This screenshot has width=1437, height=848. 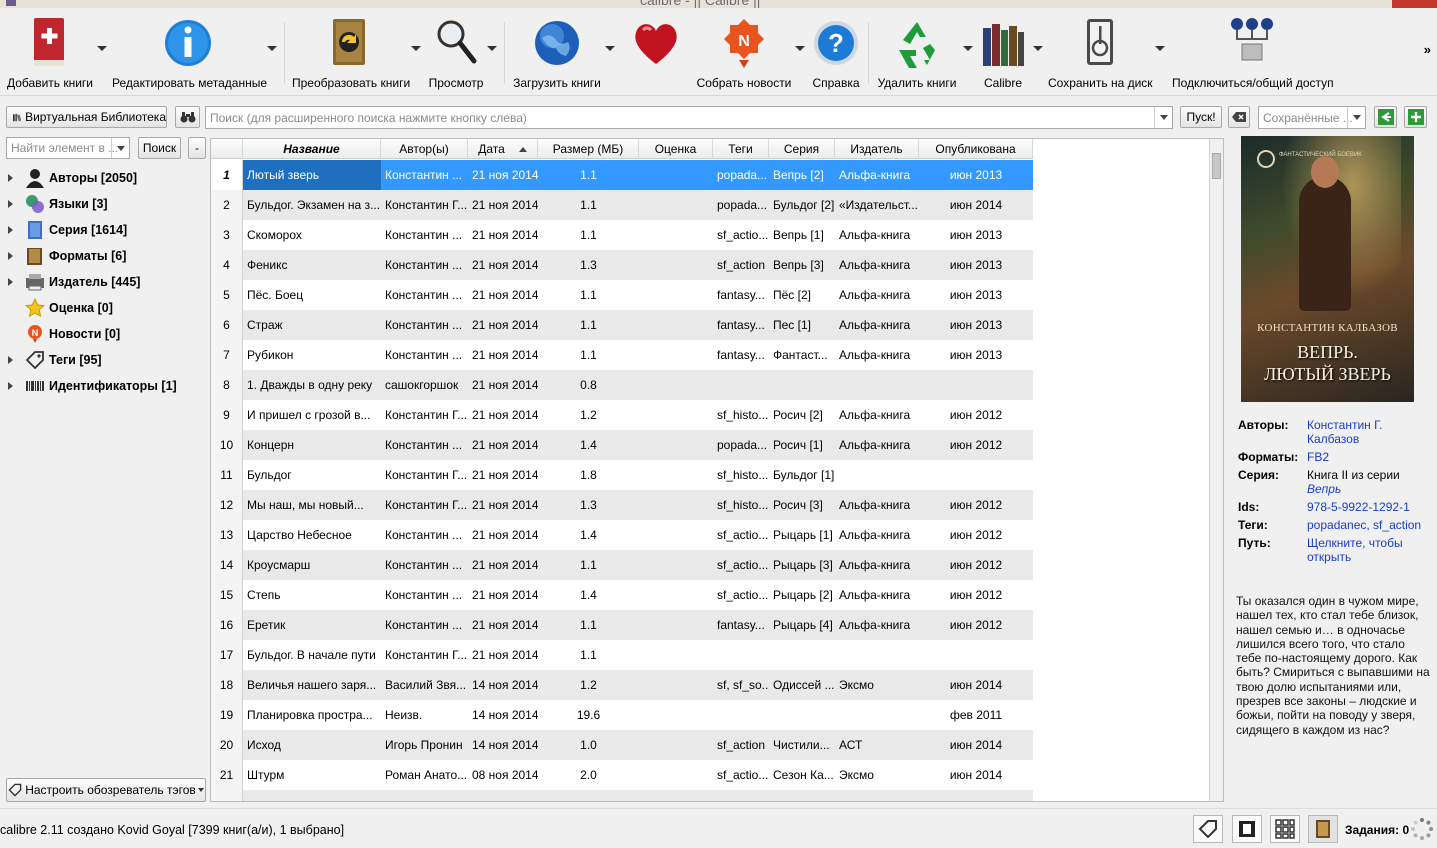 What do you see at coordinates (187, 117) in the screenshot?
I see `advanced-search-button` at bounding box center [187, 117].